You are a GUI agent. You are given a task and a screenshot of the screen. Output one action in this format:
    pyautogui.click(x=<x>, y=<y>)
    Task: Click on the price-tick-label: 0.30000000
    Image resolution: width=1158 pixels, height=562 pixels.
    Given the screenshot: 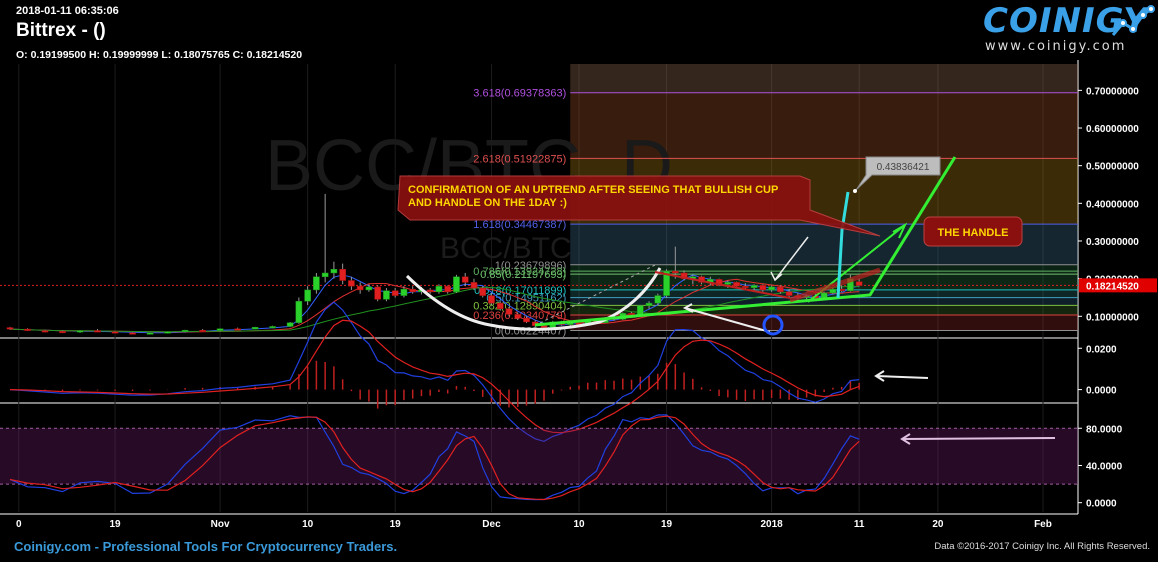 What is the action you would take?
    pyautogui.click(x=1112, y=242)
    